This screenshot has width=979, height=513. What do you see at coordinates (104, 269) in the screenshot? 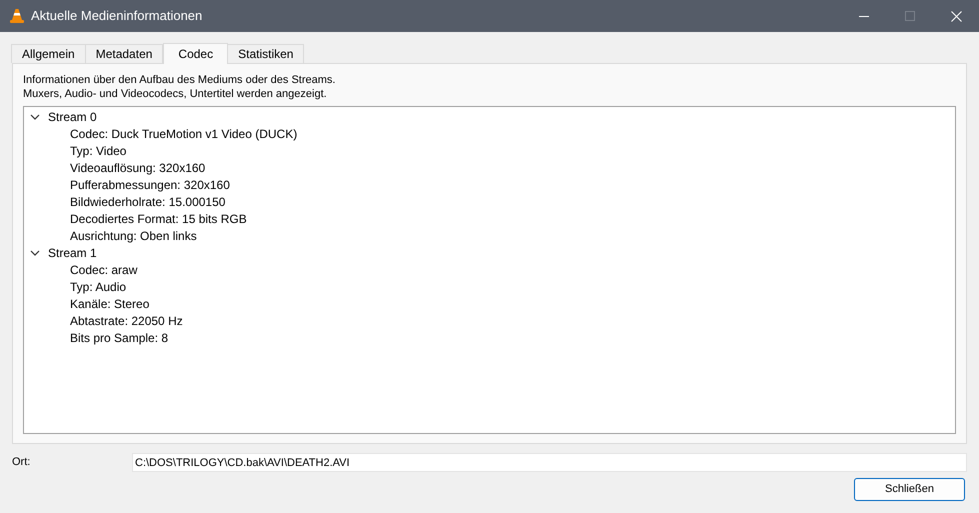
I see `tree-item: Codec: araw` at bounding box center [104, 269].